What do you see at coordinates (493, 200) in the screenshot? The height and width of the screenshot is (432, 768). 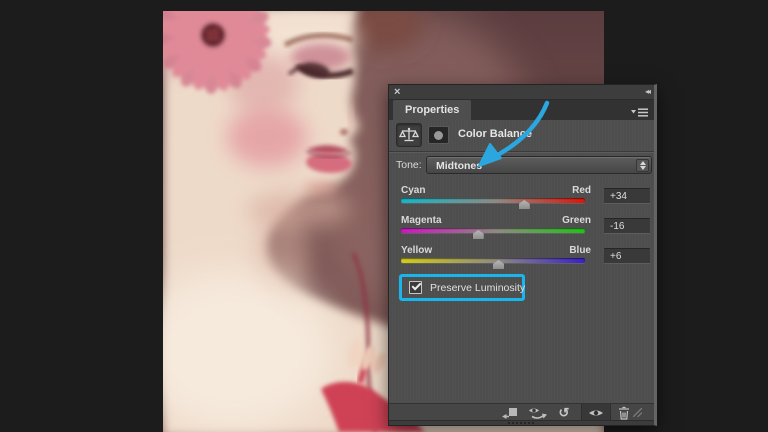 I see `cyan-red-track` at bounding box center [493, 200].